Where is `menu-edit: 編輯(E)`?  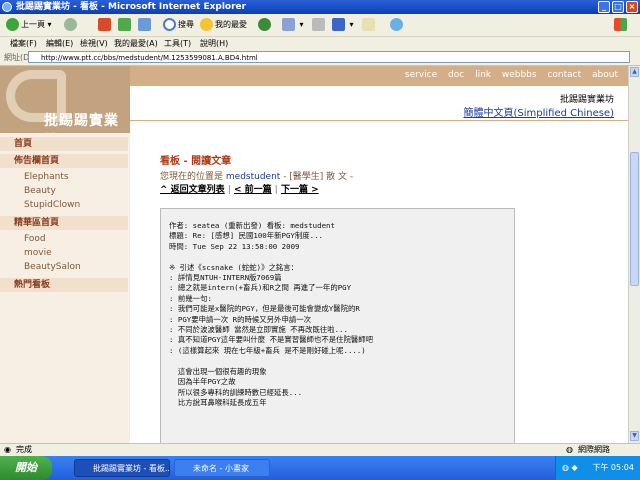
menu-edit: 編輯(E) is located at coordinates (59, 43).